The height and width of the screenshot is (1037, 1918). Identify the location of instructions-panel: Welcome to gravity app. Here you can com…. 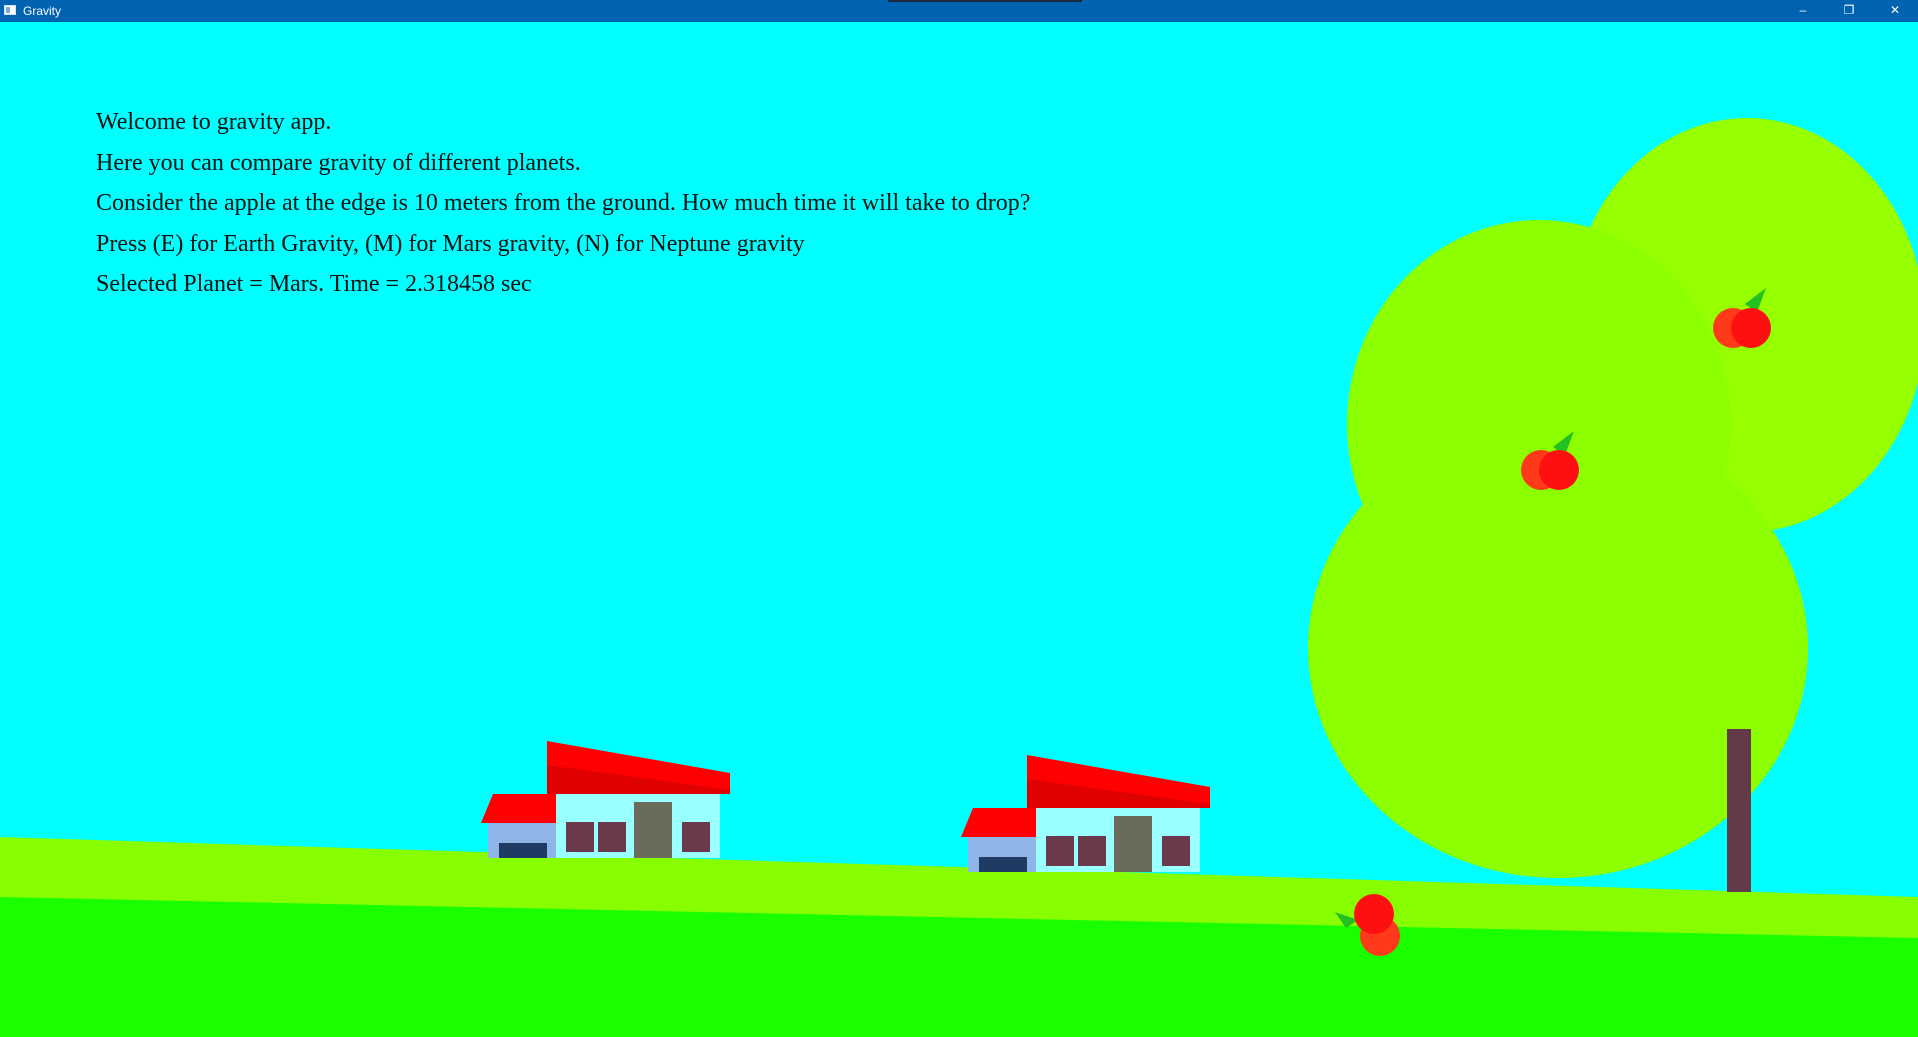
(563, 203).